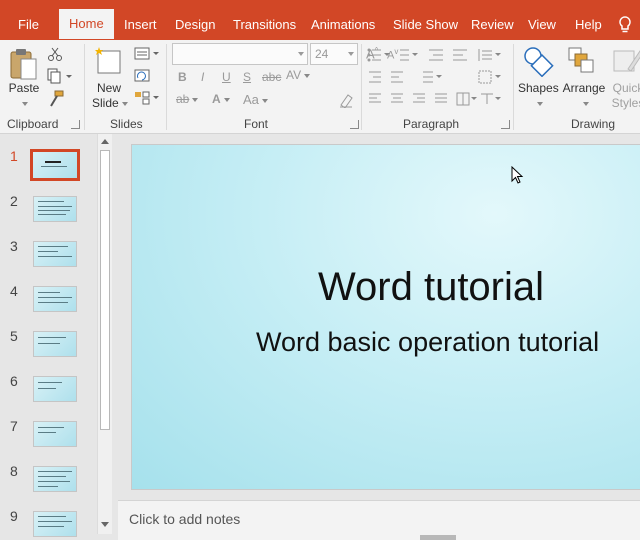 The width and height of the screenshot is (640, 540). I want to click on strikethrough-button: abc, so click(271, 77).